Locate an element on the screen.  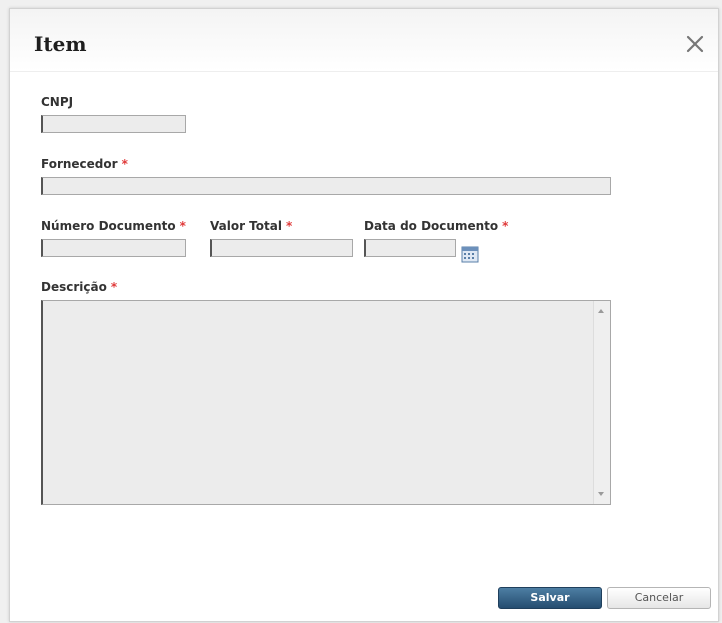
numero-documento-label-text: Número Documento is located at coordinates (108, 226).